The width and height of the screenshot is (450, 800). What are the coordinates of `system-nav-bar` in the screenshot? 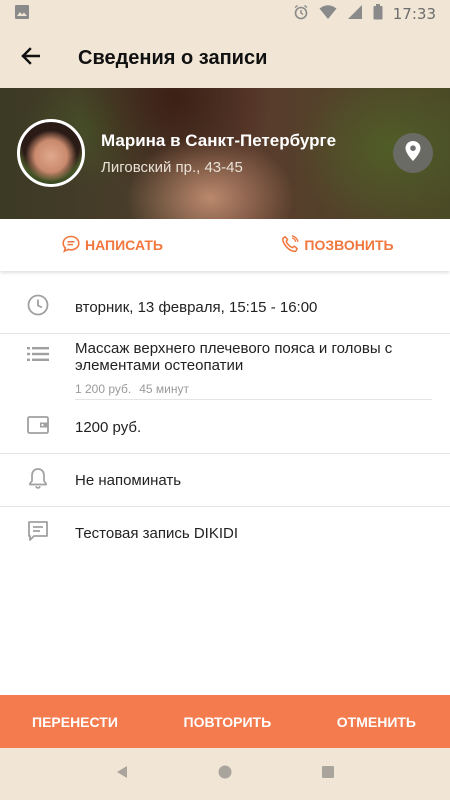 It's located at (225, 774).